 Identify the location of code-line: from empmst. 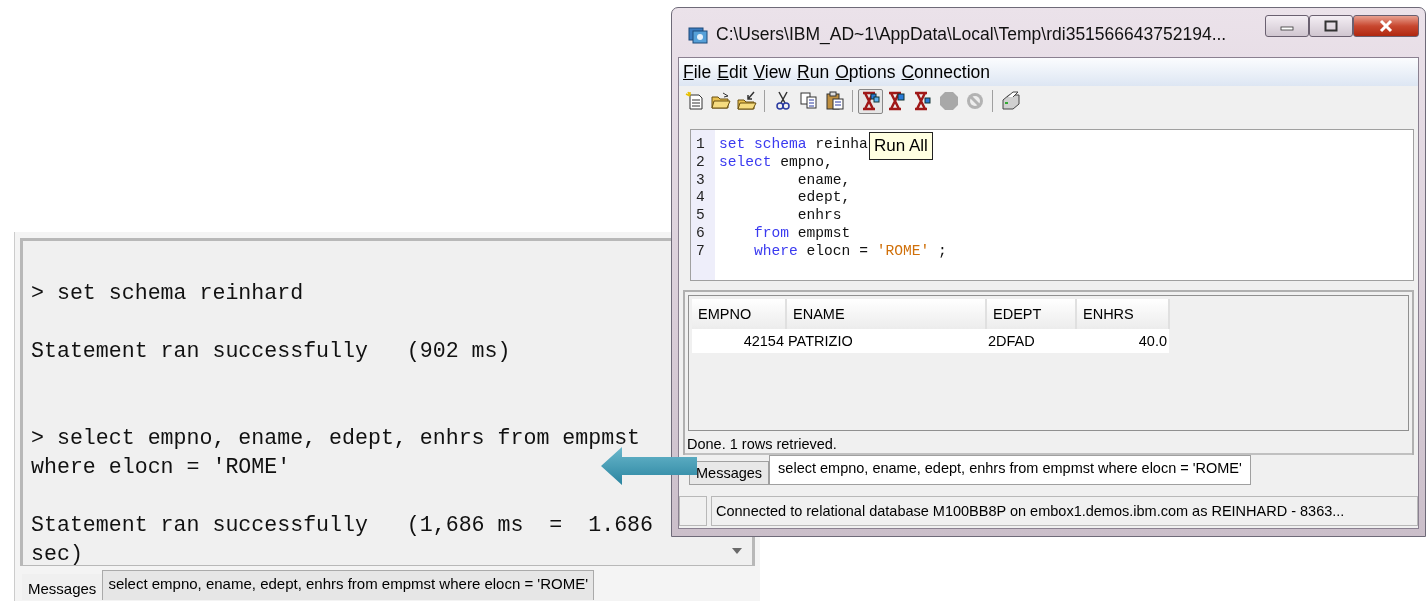
(802, 234).